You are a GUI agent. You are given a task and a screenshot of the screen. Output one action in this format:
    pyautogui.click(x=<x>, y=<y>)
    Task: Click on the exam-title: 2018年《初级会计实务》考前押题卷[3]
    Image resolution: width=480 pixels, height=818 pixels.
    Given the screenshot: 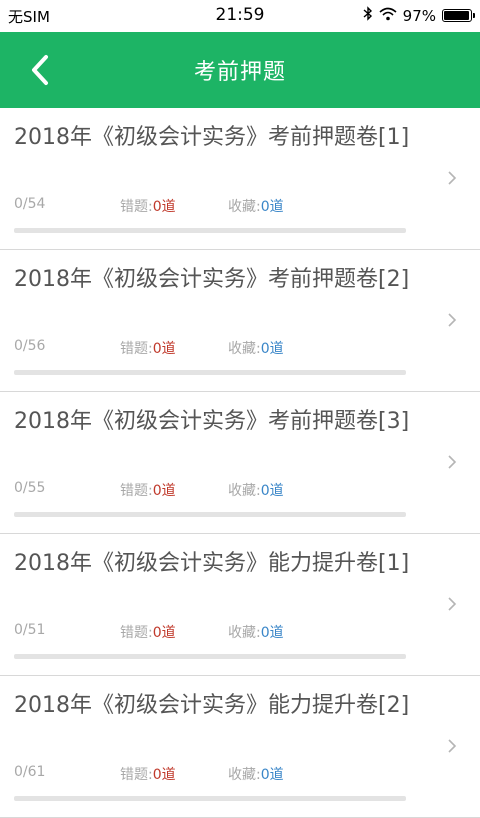 What is the action you would take?
    pyautogui.click(x=212, y=421)
    